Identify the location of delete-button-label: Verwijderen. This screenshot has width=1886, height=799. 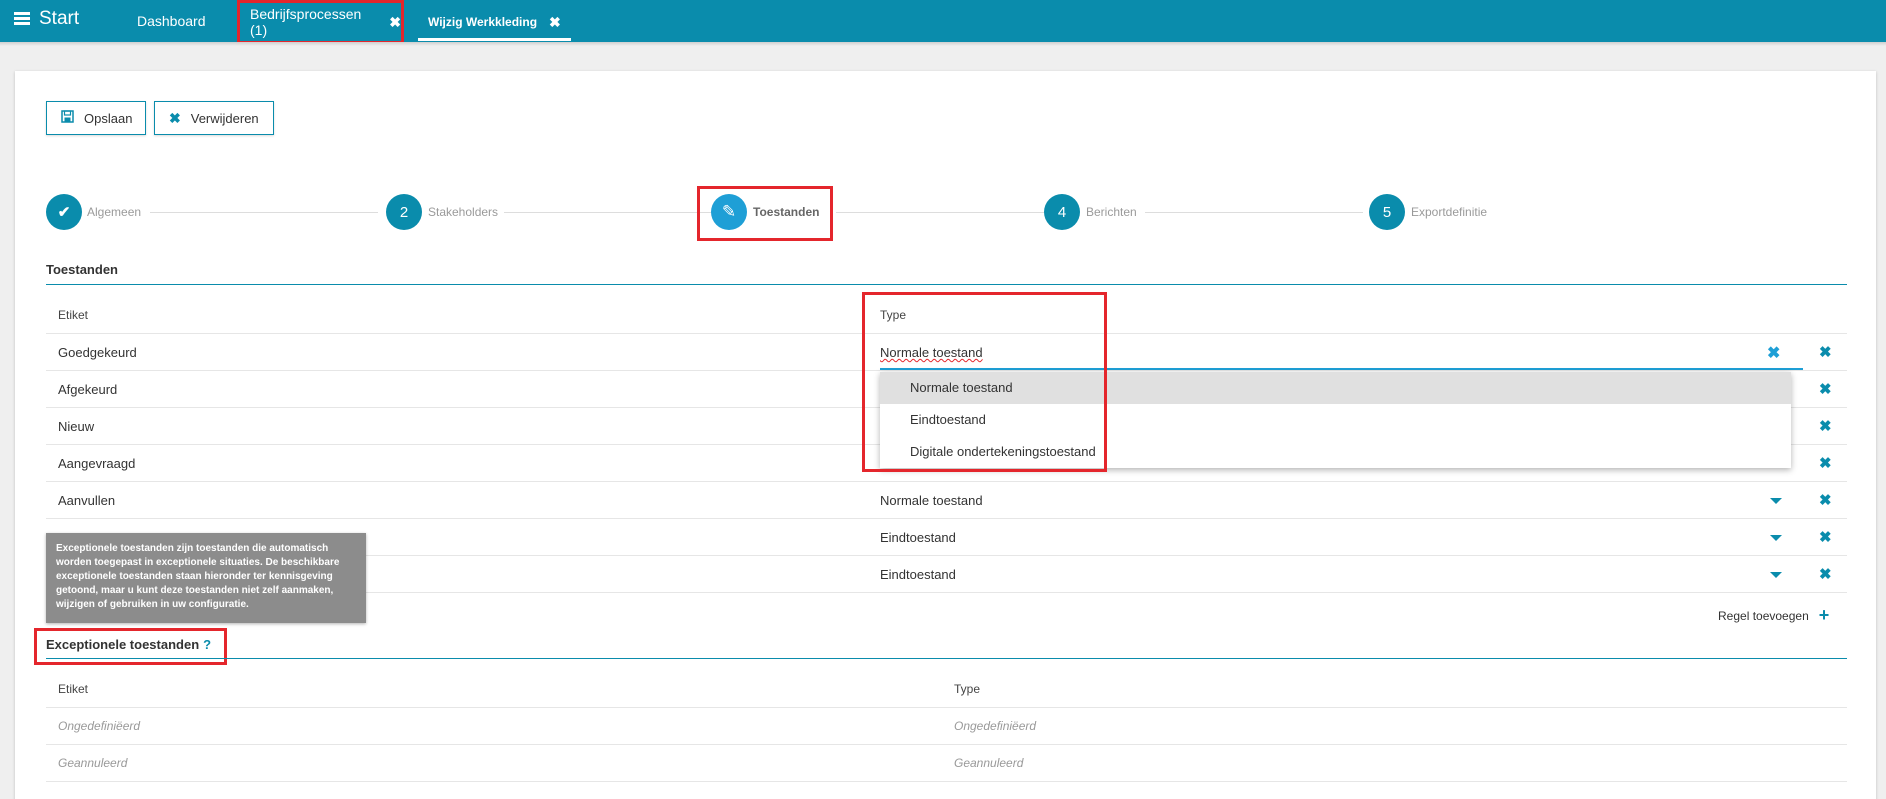
(224, 118).